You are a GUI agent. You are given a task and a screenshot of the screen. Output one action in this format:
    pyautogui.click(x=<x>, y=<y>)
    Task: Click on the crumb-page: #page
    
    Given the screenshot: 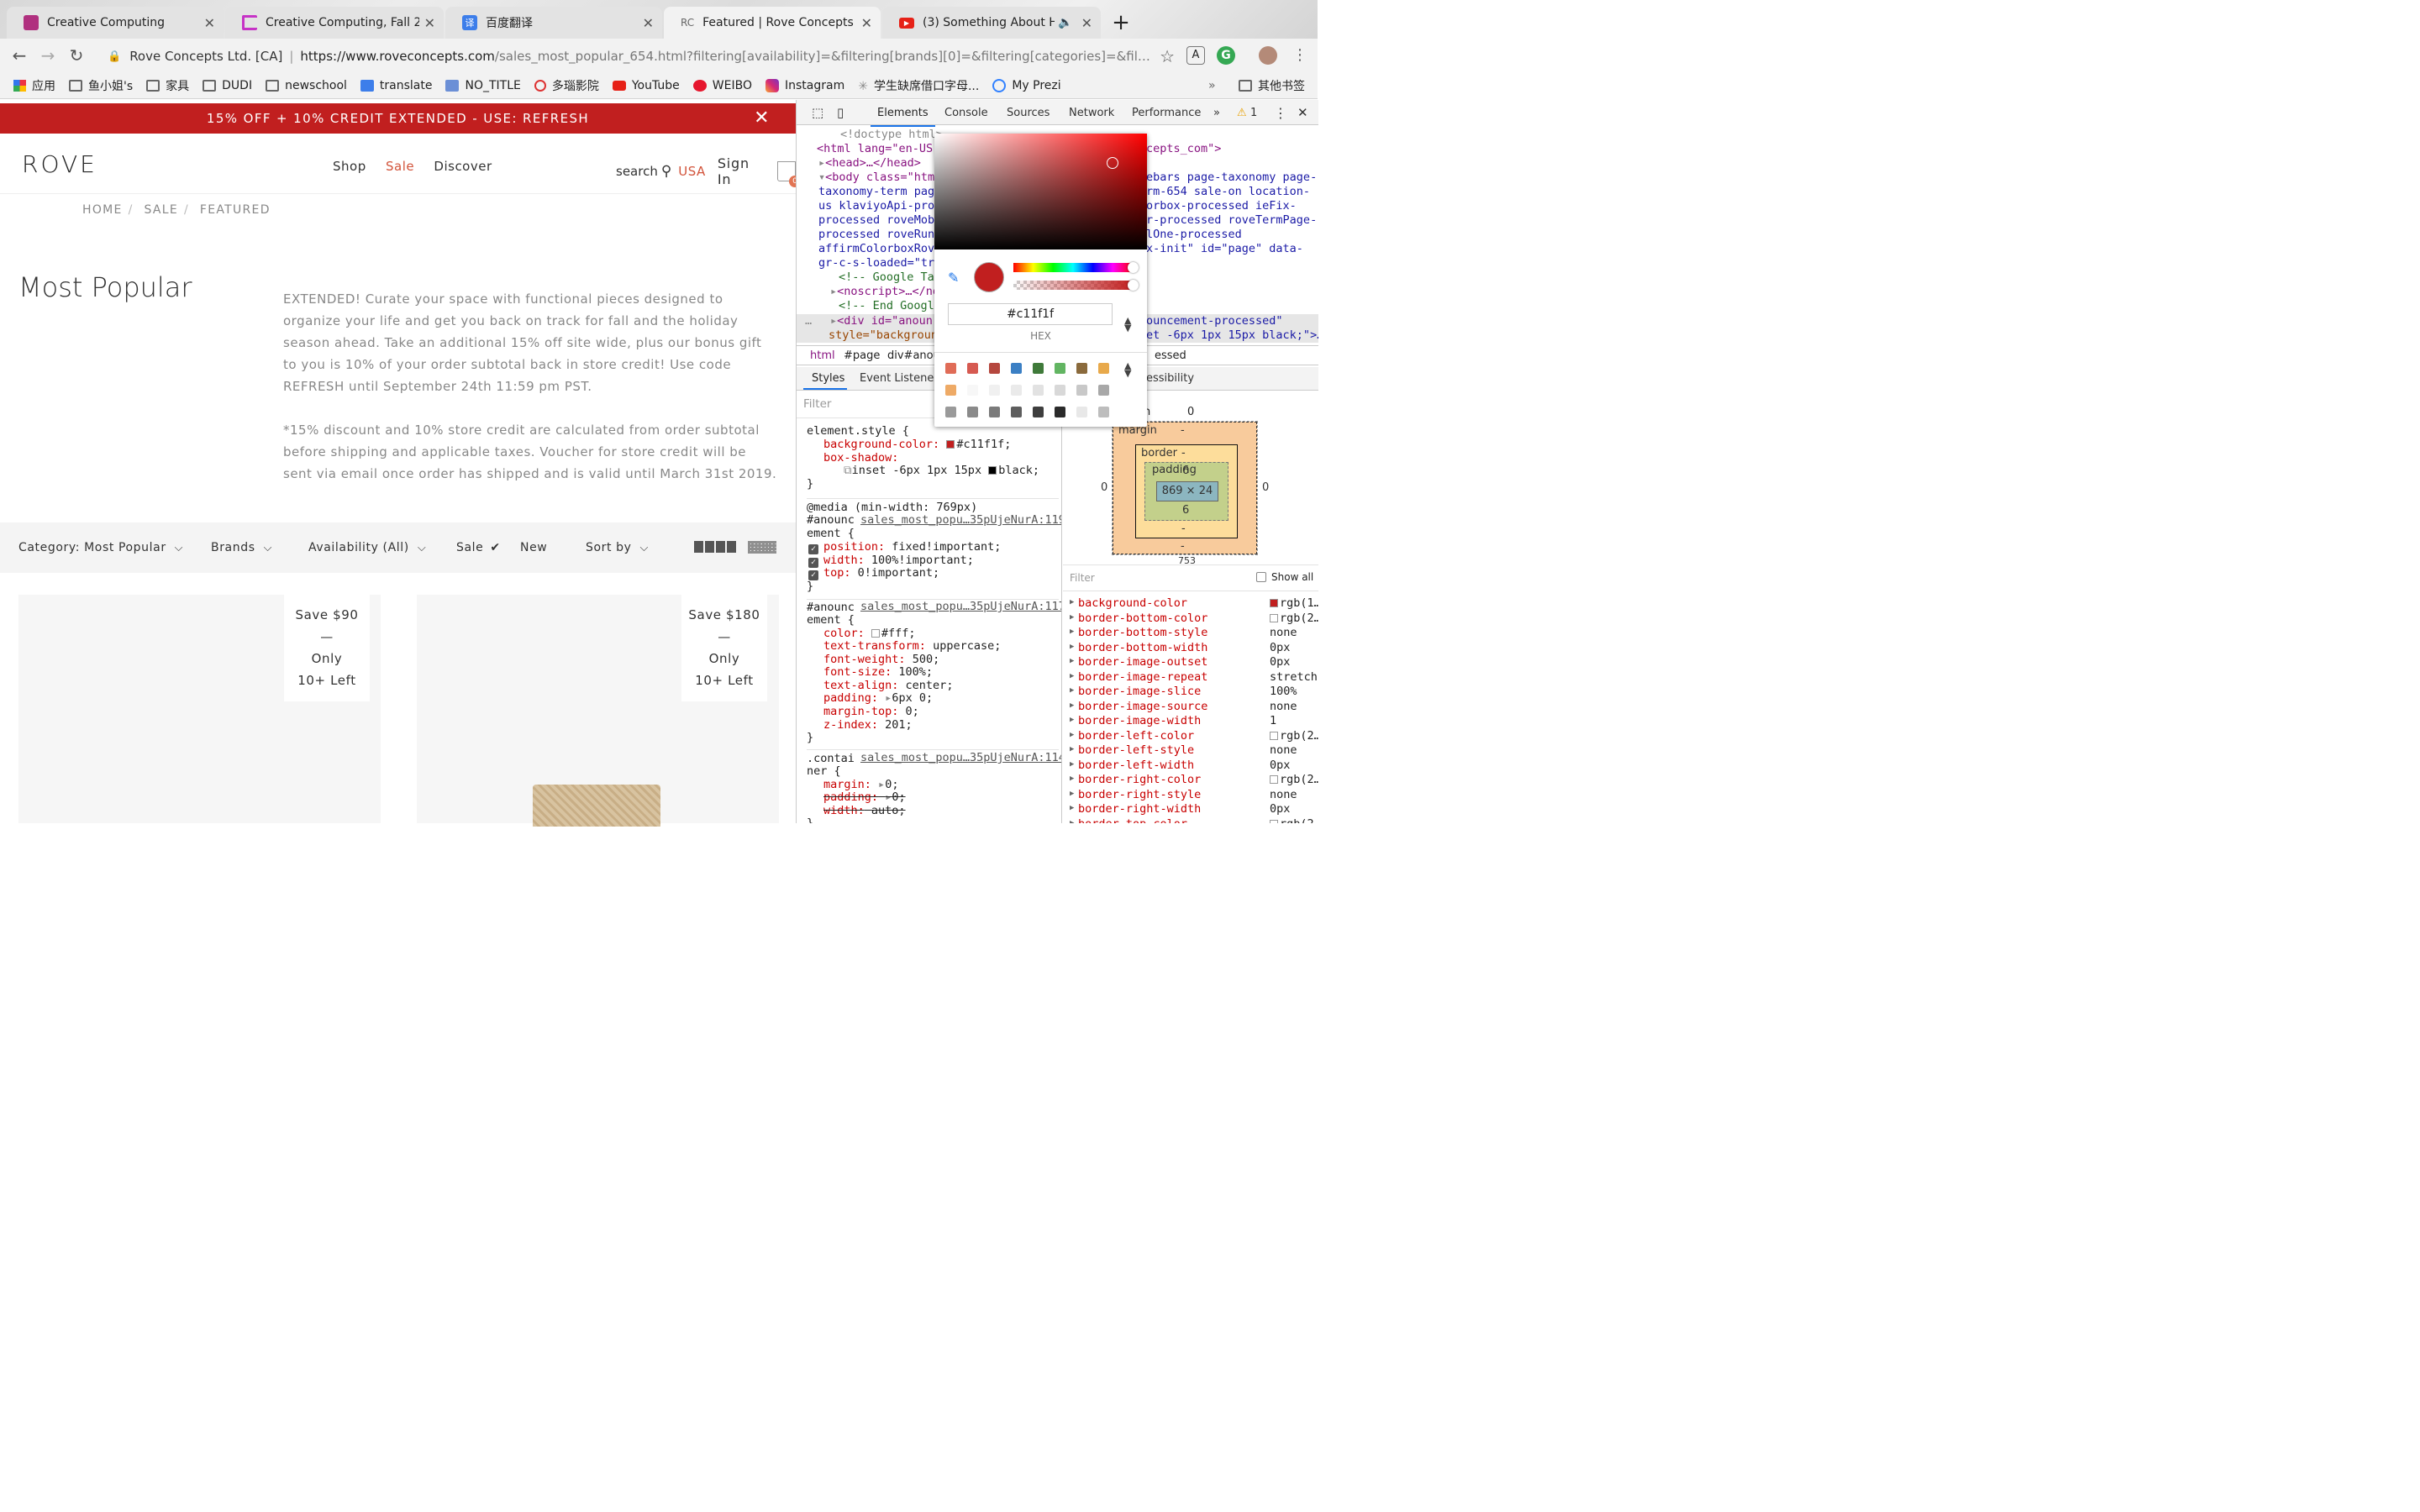 What is the action you would take?
    pyautogui.click(x=862, y=355)
    